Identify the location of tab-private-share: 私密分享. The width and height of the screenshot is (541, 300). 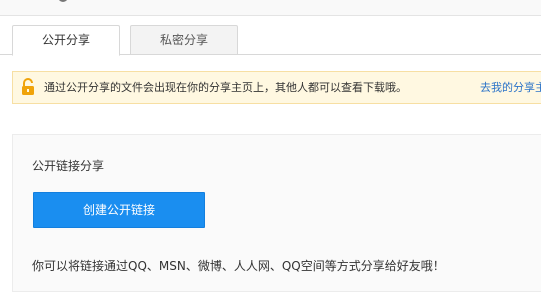
(184, 40).